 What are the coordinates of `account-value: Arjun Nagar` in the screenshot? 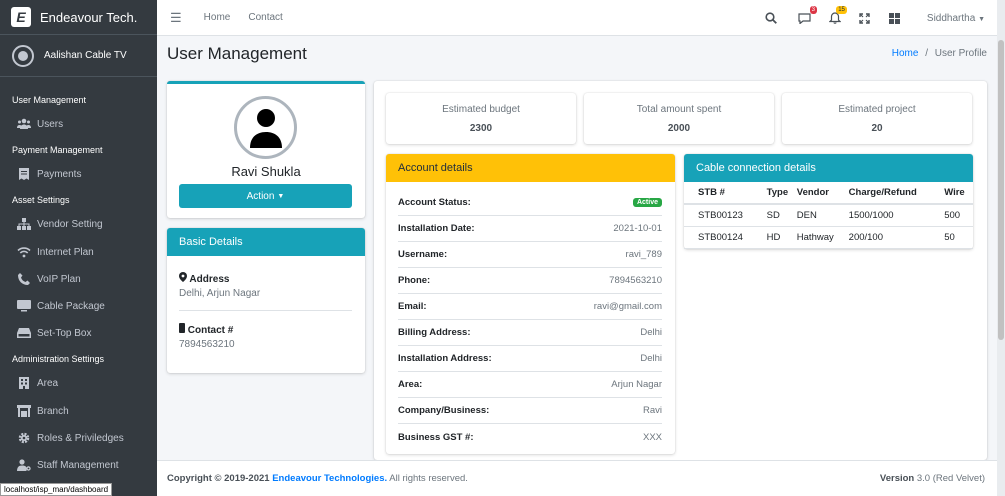 It's located at (636, 384).